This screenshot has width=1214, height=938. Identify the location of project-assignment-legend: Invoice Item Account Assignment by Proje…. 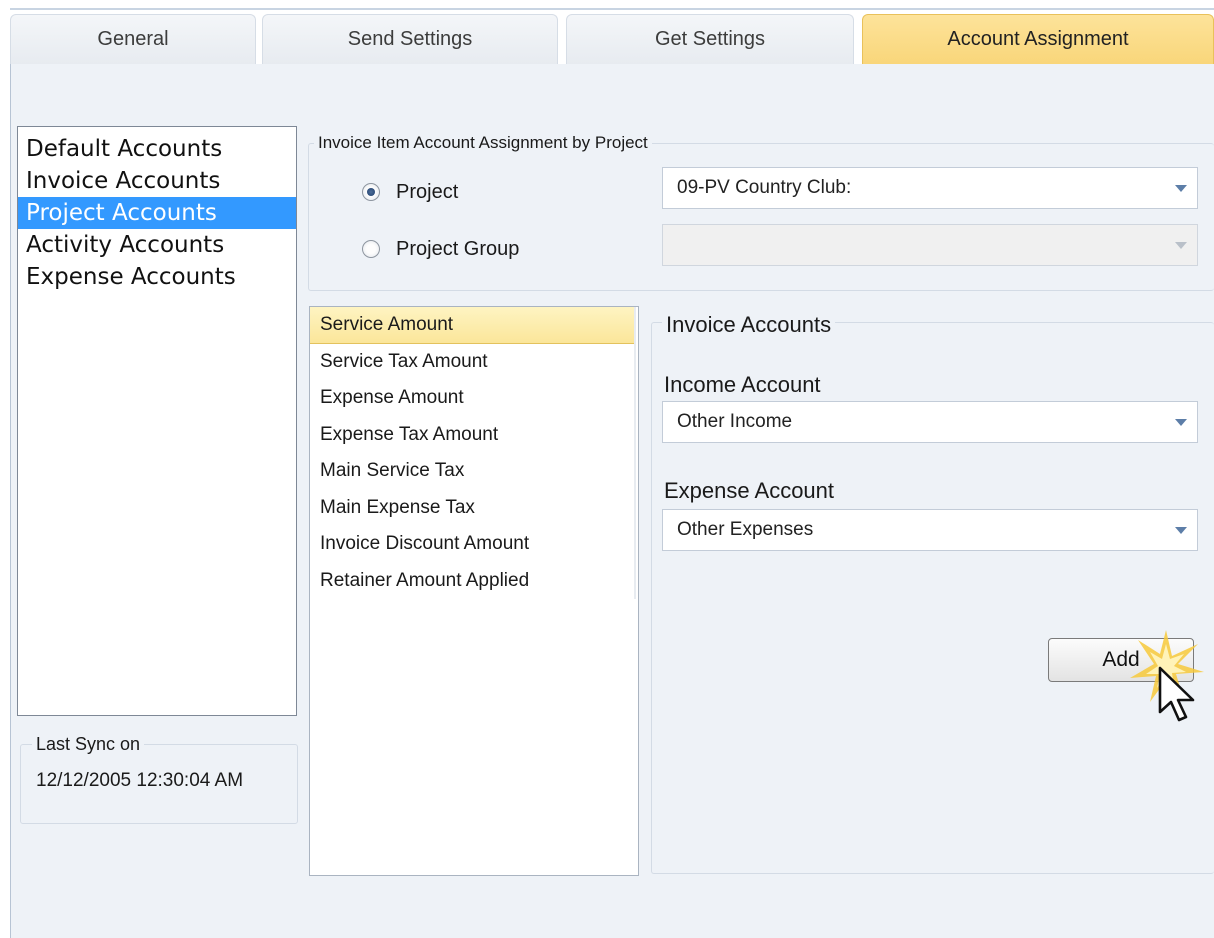
(483, 143).